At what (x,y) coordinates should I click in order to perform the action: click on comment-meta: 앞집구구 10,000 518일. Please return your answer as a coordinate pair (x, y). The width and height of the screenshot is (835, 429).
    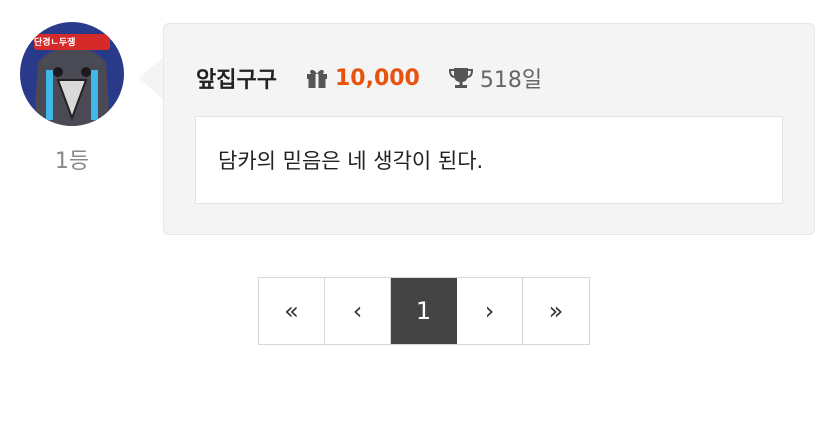
    Looking at the image, I should click on (369, 78).